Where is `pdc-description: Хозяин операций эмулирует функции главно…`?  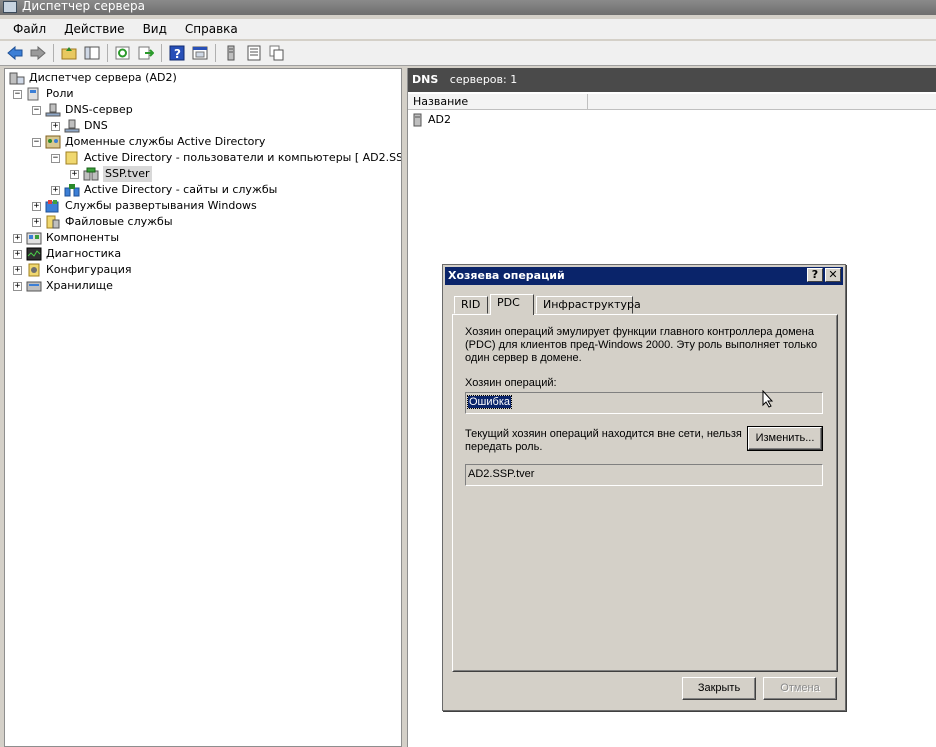
pdc-description: Хозяин операций эмулирует функции главно… is located at coordinates (641, 345).